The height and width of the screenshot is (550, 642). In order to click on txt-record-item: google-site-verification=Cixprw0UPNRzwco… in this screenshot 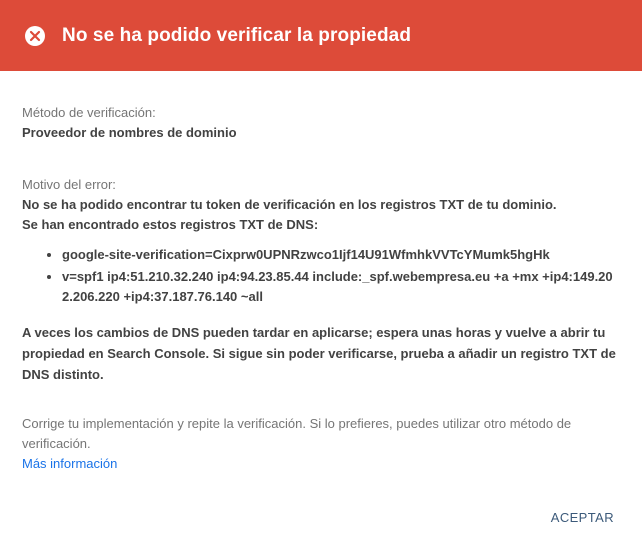, I will do `click(342, 255)`.